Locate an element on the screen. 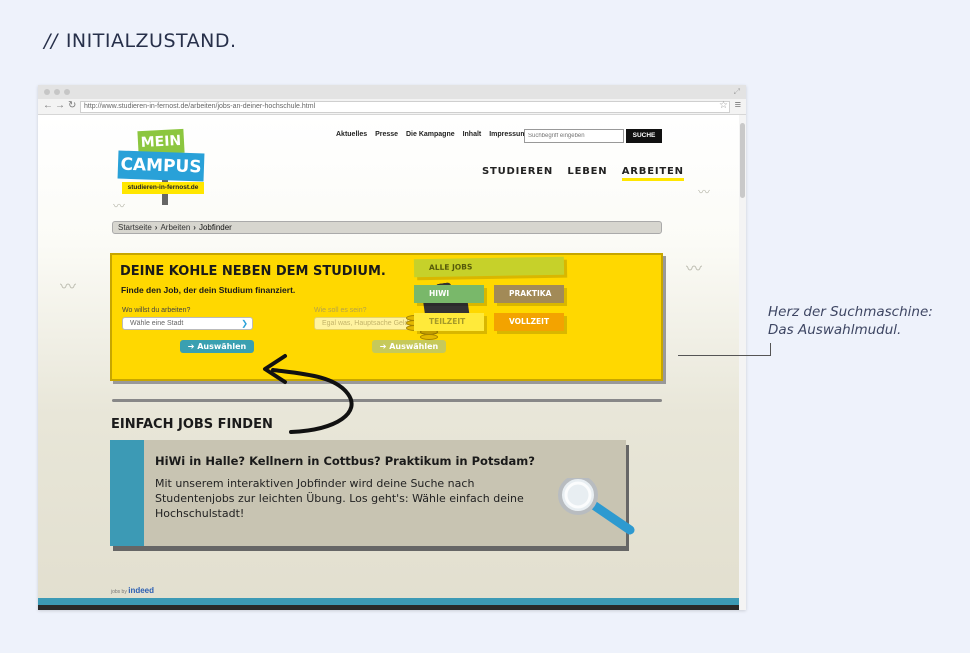  breadcrumb-startseite: Startseite is located at coordinates (135, 227).